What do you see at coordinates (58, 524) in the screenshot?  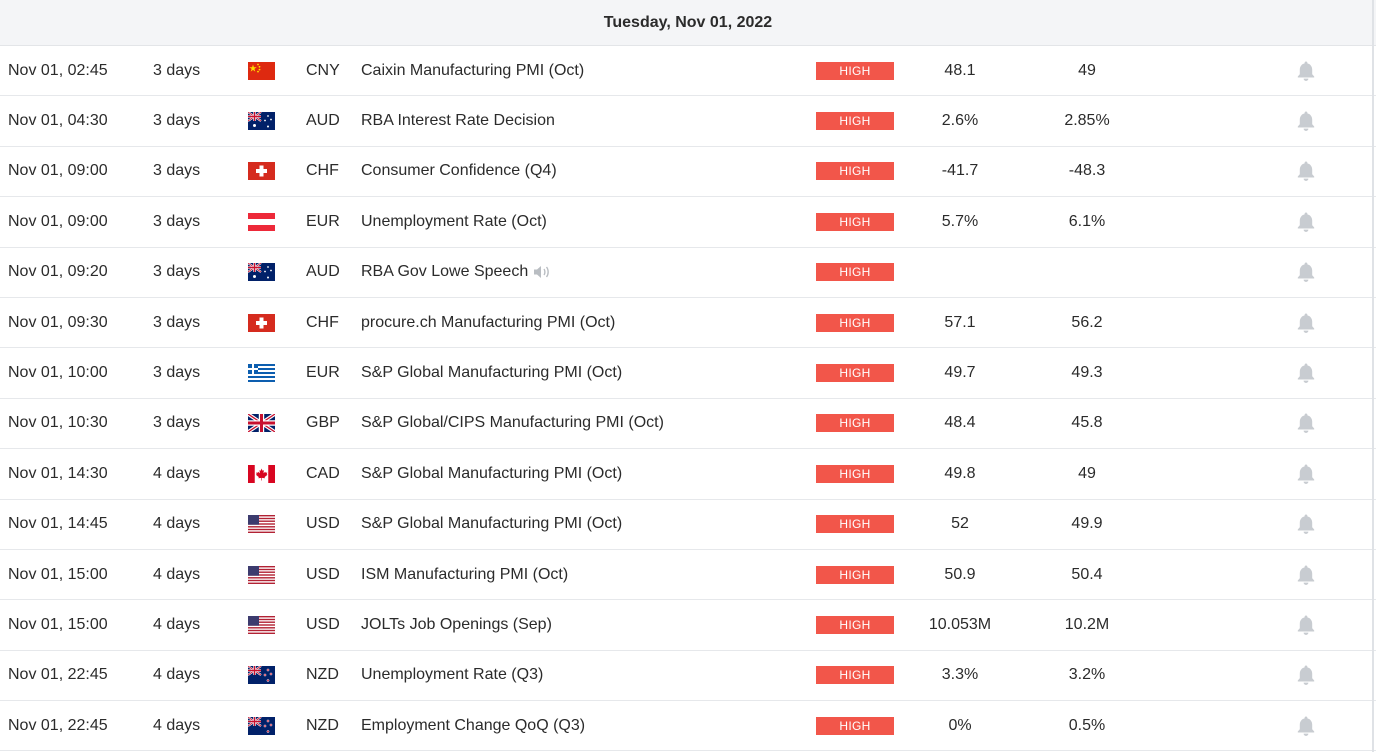 I see `event-time: Nov 01, 14:45` at bounding box center [58, 524].